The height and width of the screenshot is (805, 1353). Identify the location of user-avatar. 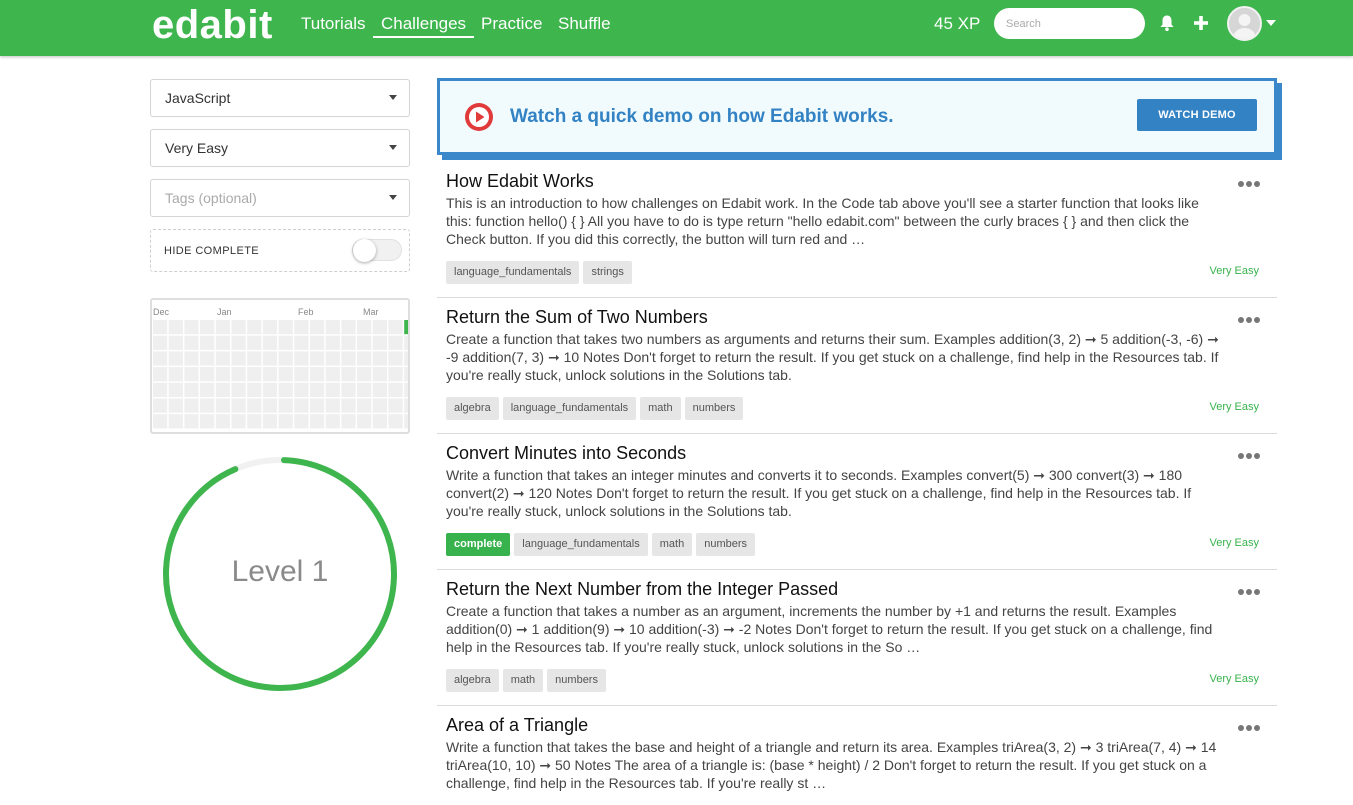
(1244, 23).